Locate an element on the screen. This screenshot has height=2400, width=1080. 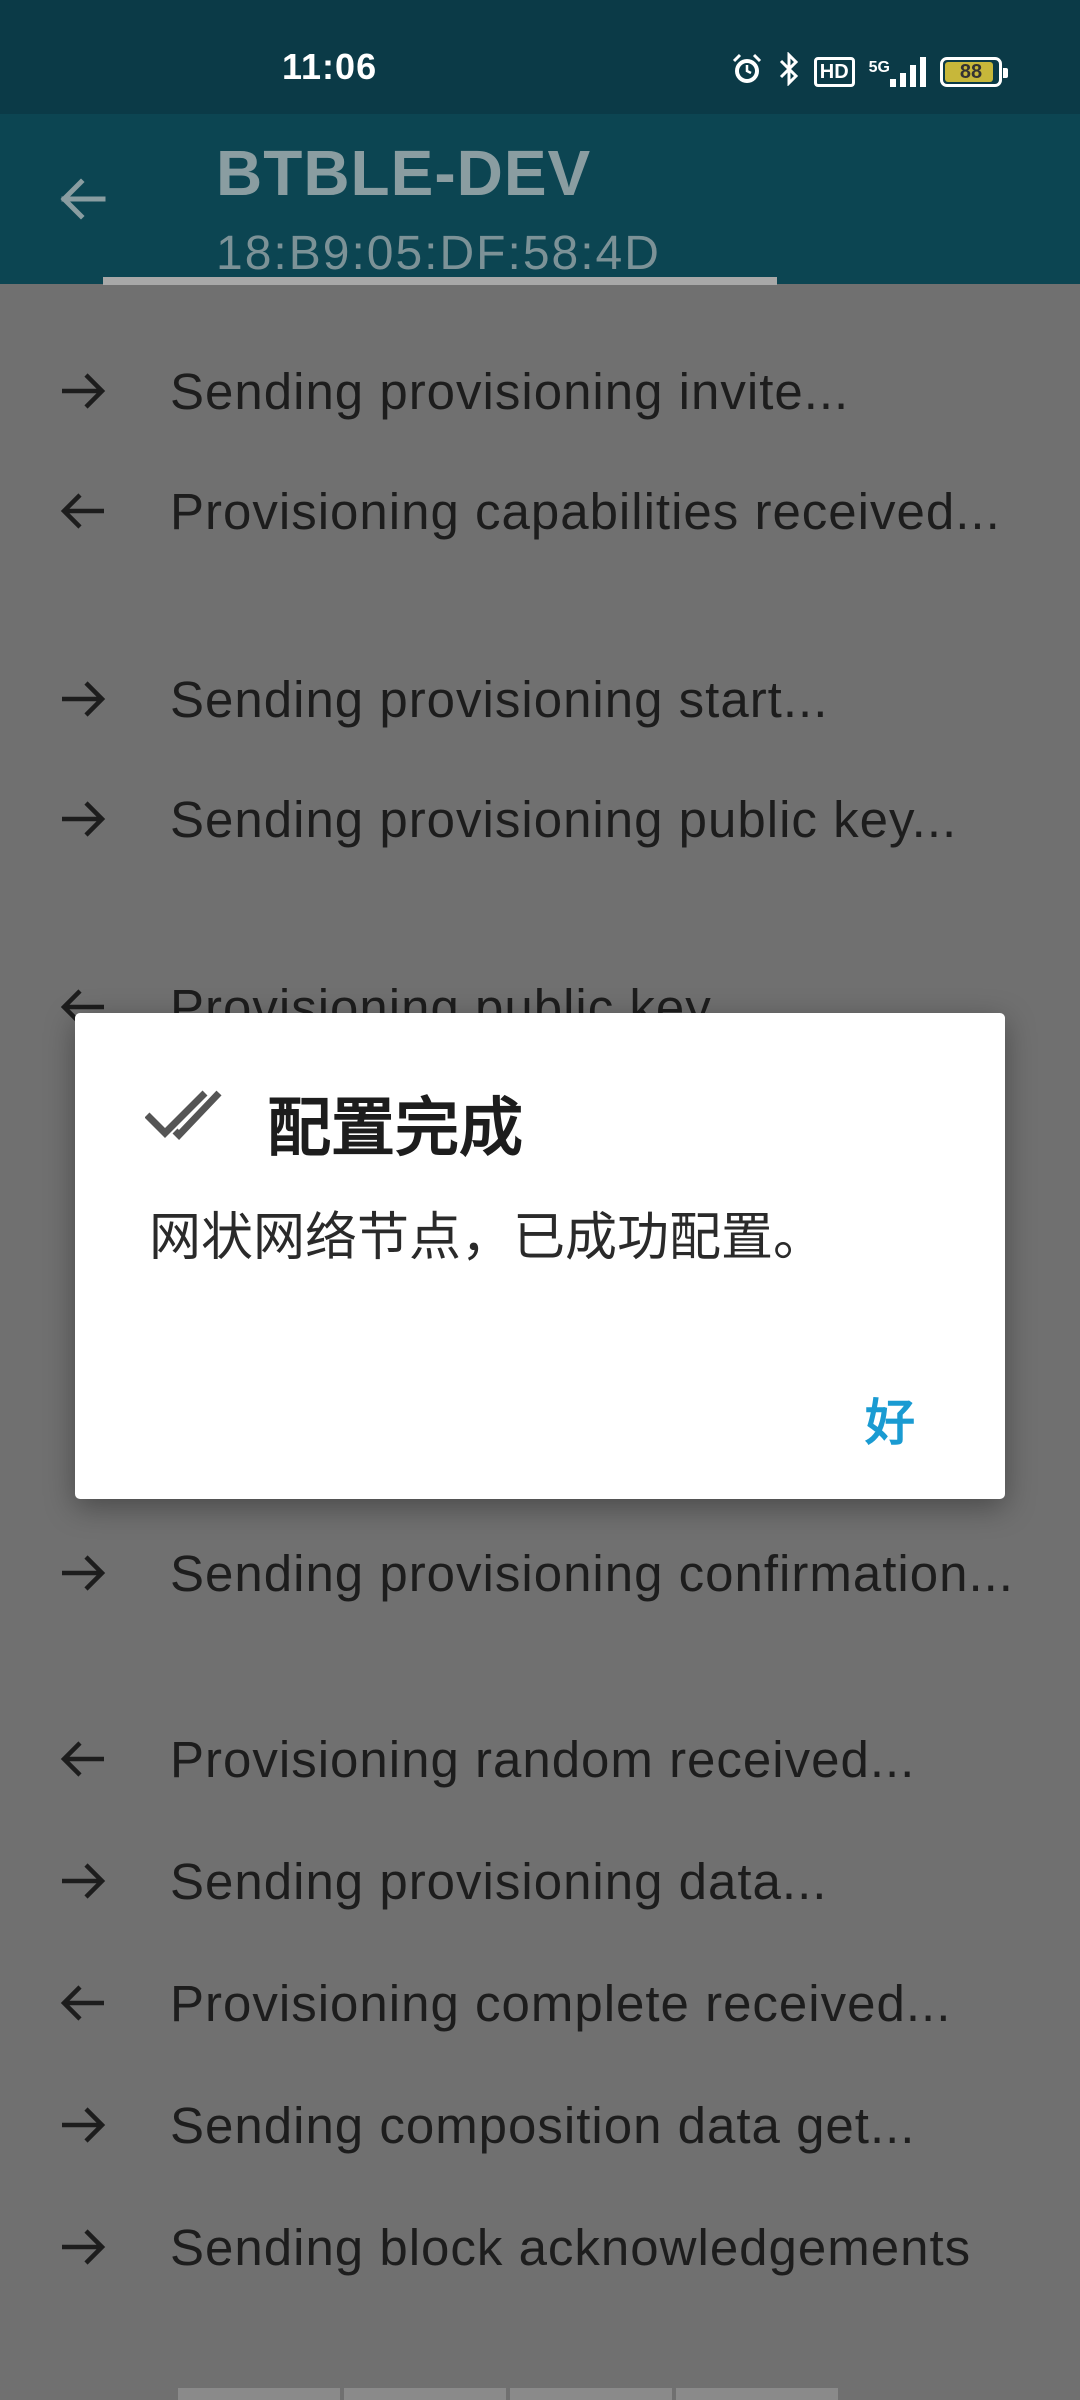
app-bar: BTBLE-DEV 18:B9:05:DF:58:4D is located at coordinates (540, 199).